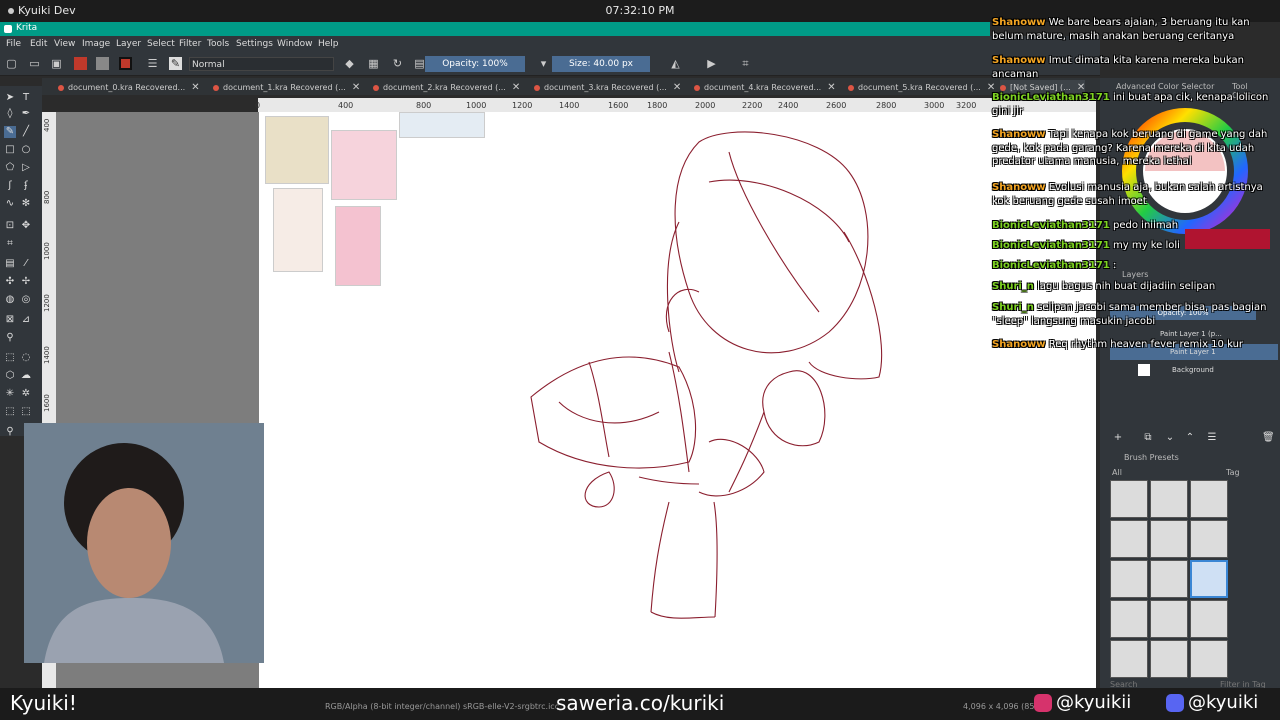  Describe the element at coordinates (26, 132) in the screenshot. I see `line-tool-icon: ╱` at that location.